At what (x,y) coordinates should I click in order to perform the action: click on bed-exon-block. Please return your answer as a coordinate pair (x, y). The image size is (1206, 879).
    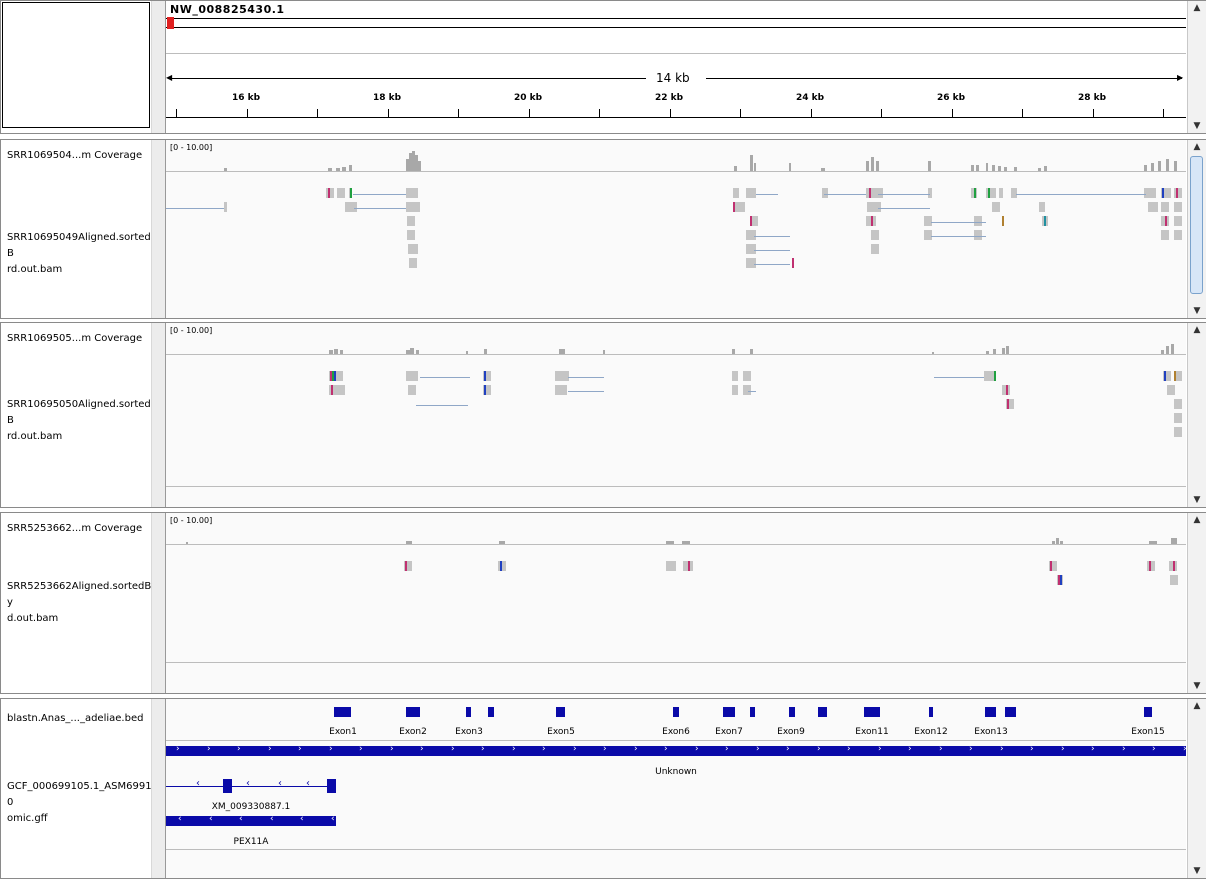
    Looking at the image, I should click on (676, 712).